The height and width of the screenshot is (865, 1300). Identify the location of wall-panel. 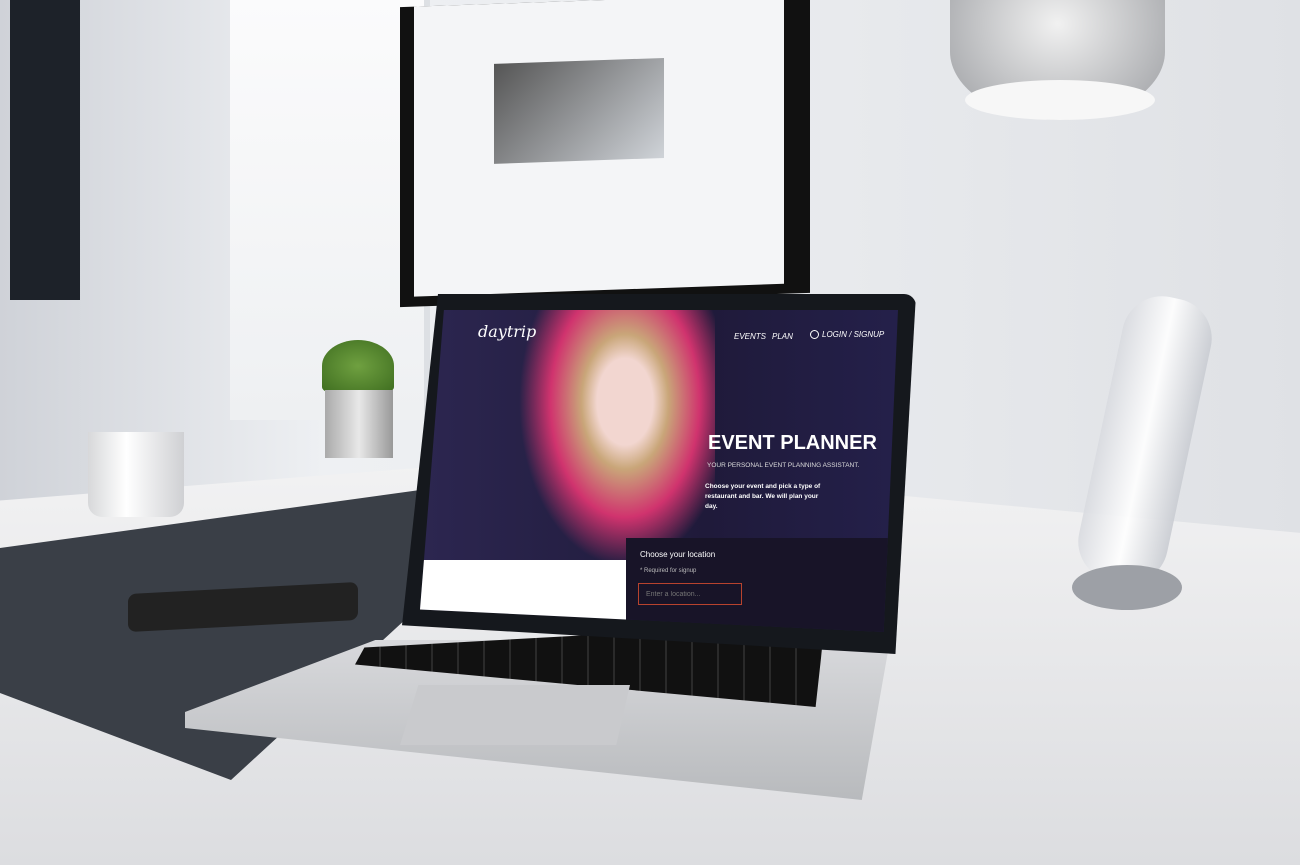
(45, 150).